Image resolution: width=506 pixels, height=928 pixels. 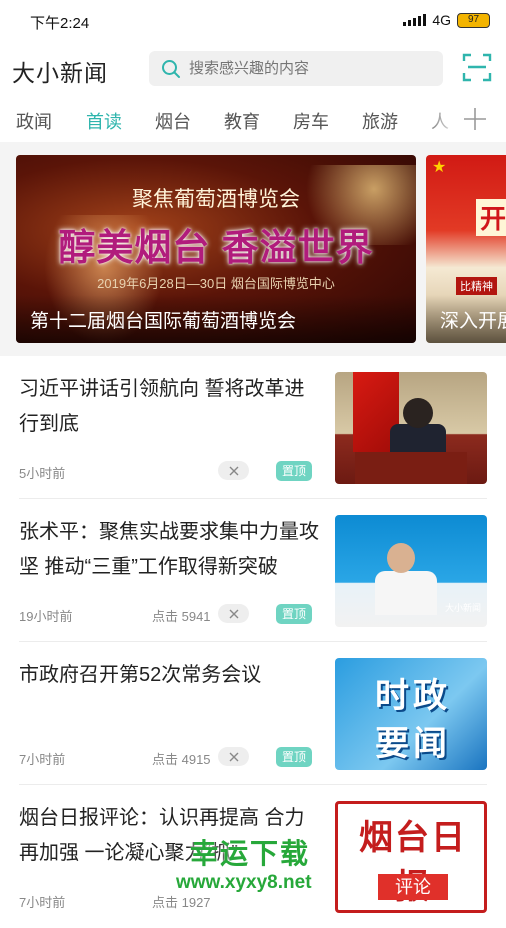 I want to click on news-thumbnail: 时政 要闻, so click(x=411, y=714).